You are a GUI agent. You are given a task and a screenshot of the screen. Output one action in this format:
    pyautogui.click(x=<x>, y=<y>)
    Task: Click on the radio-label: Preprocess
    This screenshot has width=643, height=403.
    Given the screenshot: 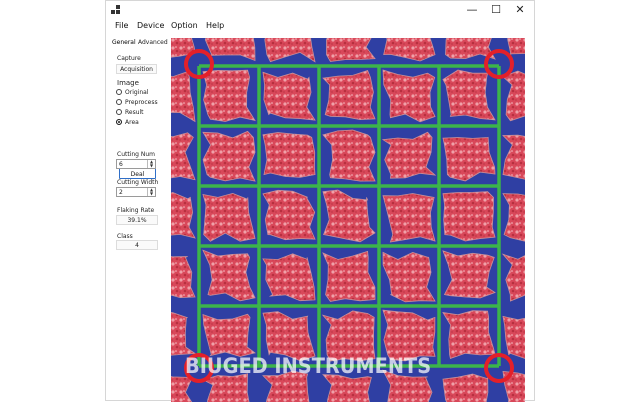 What is the action you would take?
    pyautogui.click(x=141, y=102)
    